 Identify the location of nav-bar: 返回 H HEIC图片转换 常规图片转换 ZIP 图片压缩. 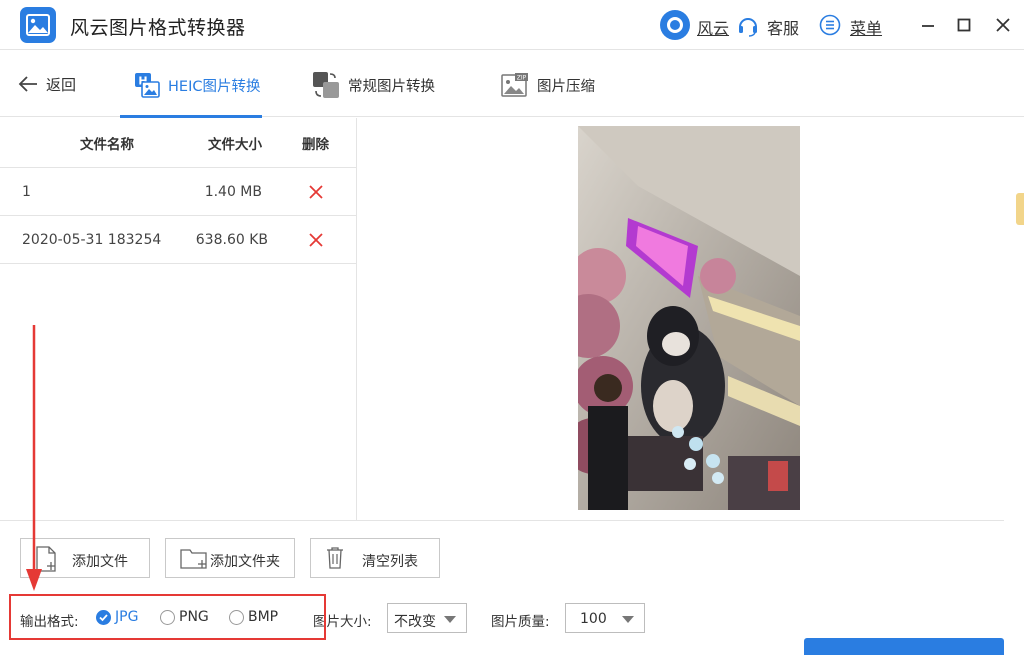
(512, 84).